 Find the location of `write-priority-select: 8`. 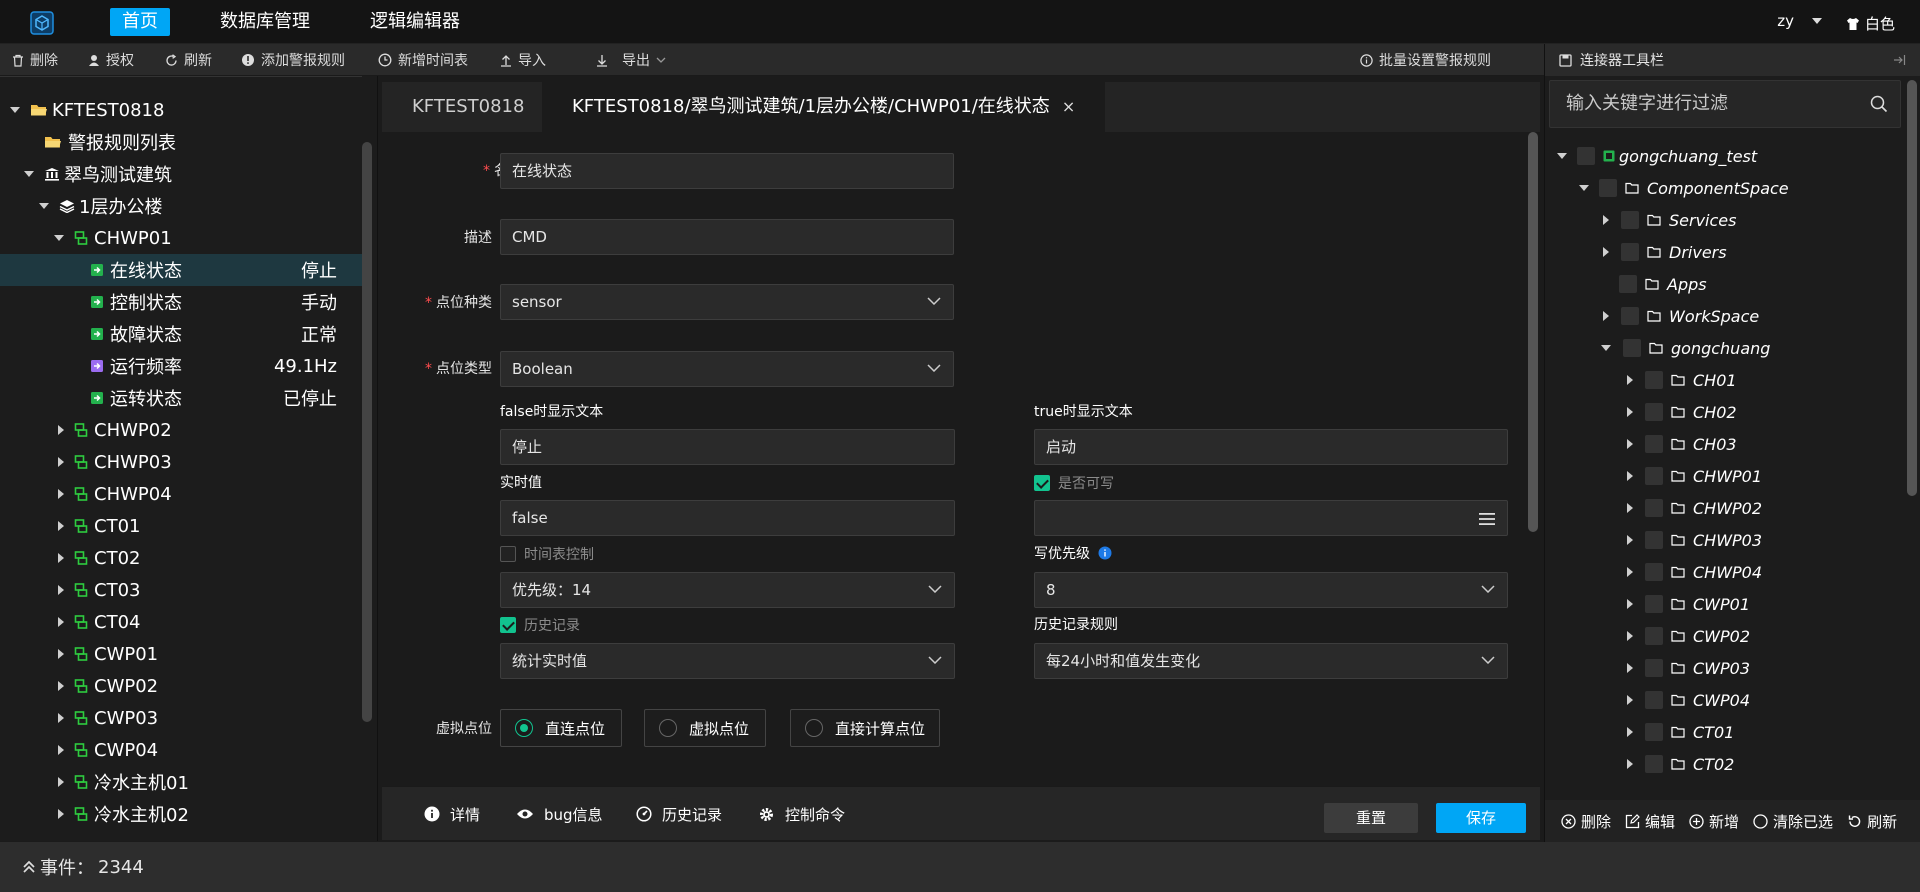

write-priority-select: 8 is located at coordinates (1271, 590).